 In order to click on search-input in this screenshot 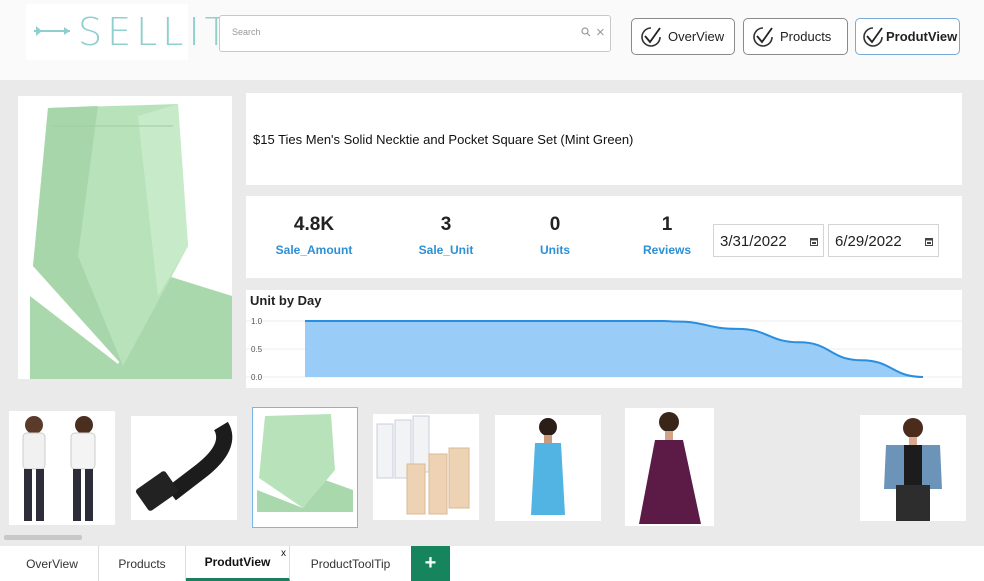, I will do `click(397, 32)`.